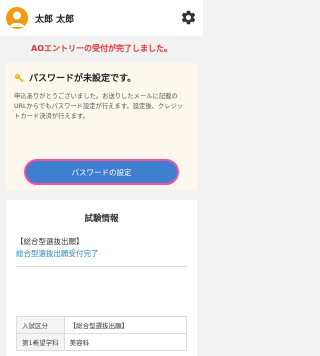  Describe the element at coordinates (50, 241) in the screenshot. I see `exam-category: 【総合型選抜出願】` at that location.